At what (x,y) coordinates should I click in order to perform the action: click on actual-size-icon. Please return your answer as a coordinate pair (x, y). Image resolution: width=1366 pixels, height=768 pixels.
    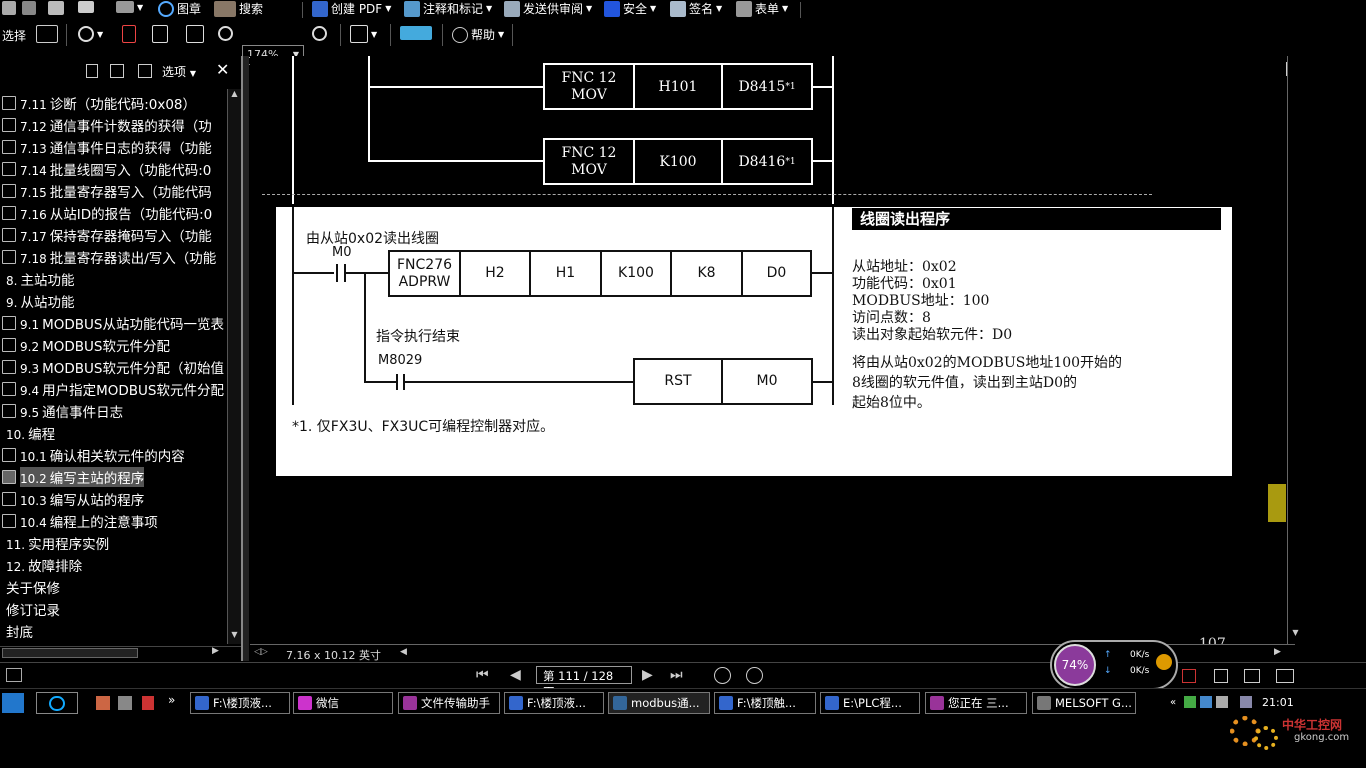
    Looking at the image, I should click on (129, 34).